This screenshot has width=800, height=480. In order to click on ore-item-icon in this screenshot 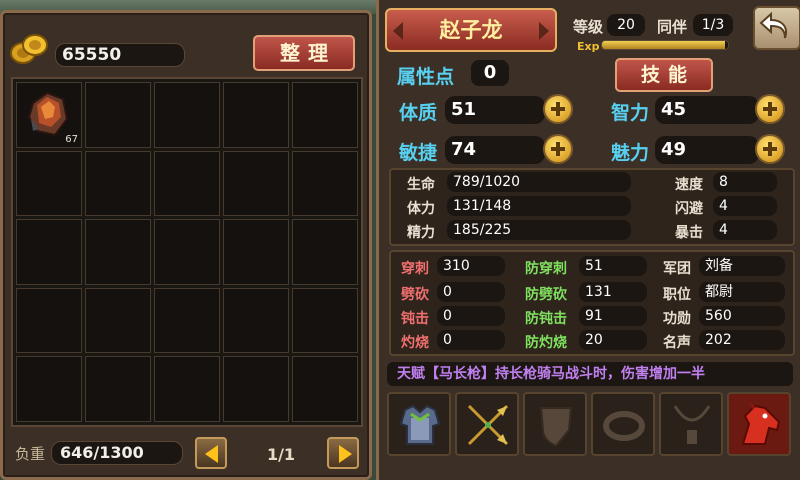, I will do `click(48, 114)`.